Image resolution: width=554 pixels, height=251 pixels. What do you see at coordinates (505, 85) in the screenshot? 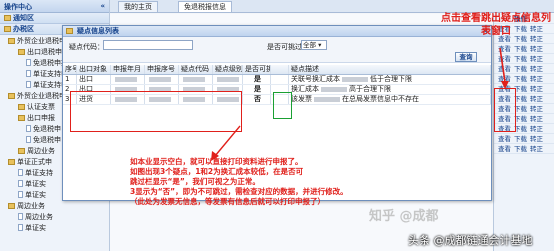
I see `arrow-head` at bounding box center [505, 85].